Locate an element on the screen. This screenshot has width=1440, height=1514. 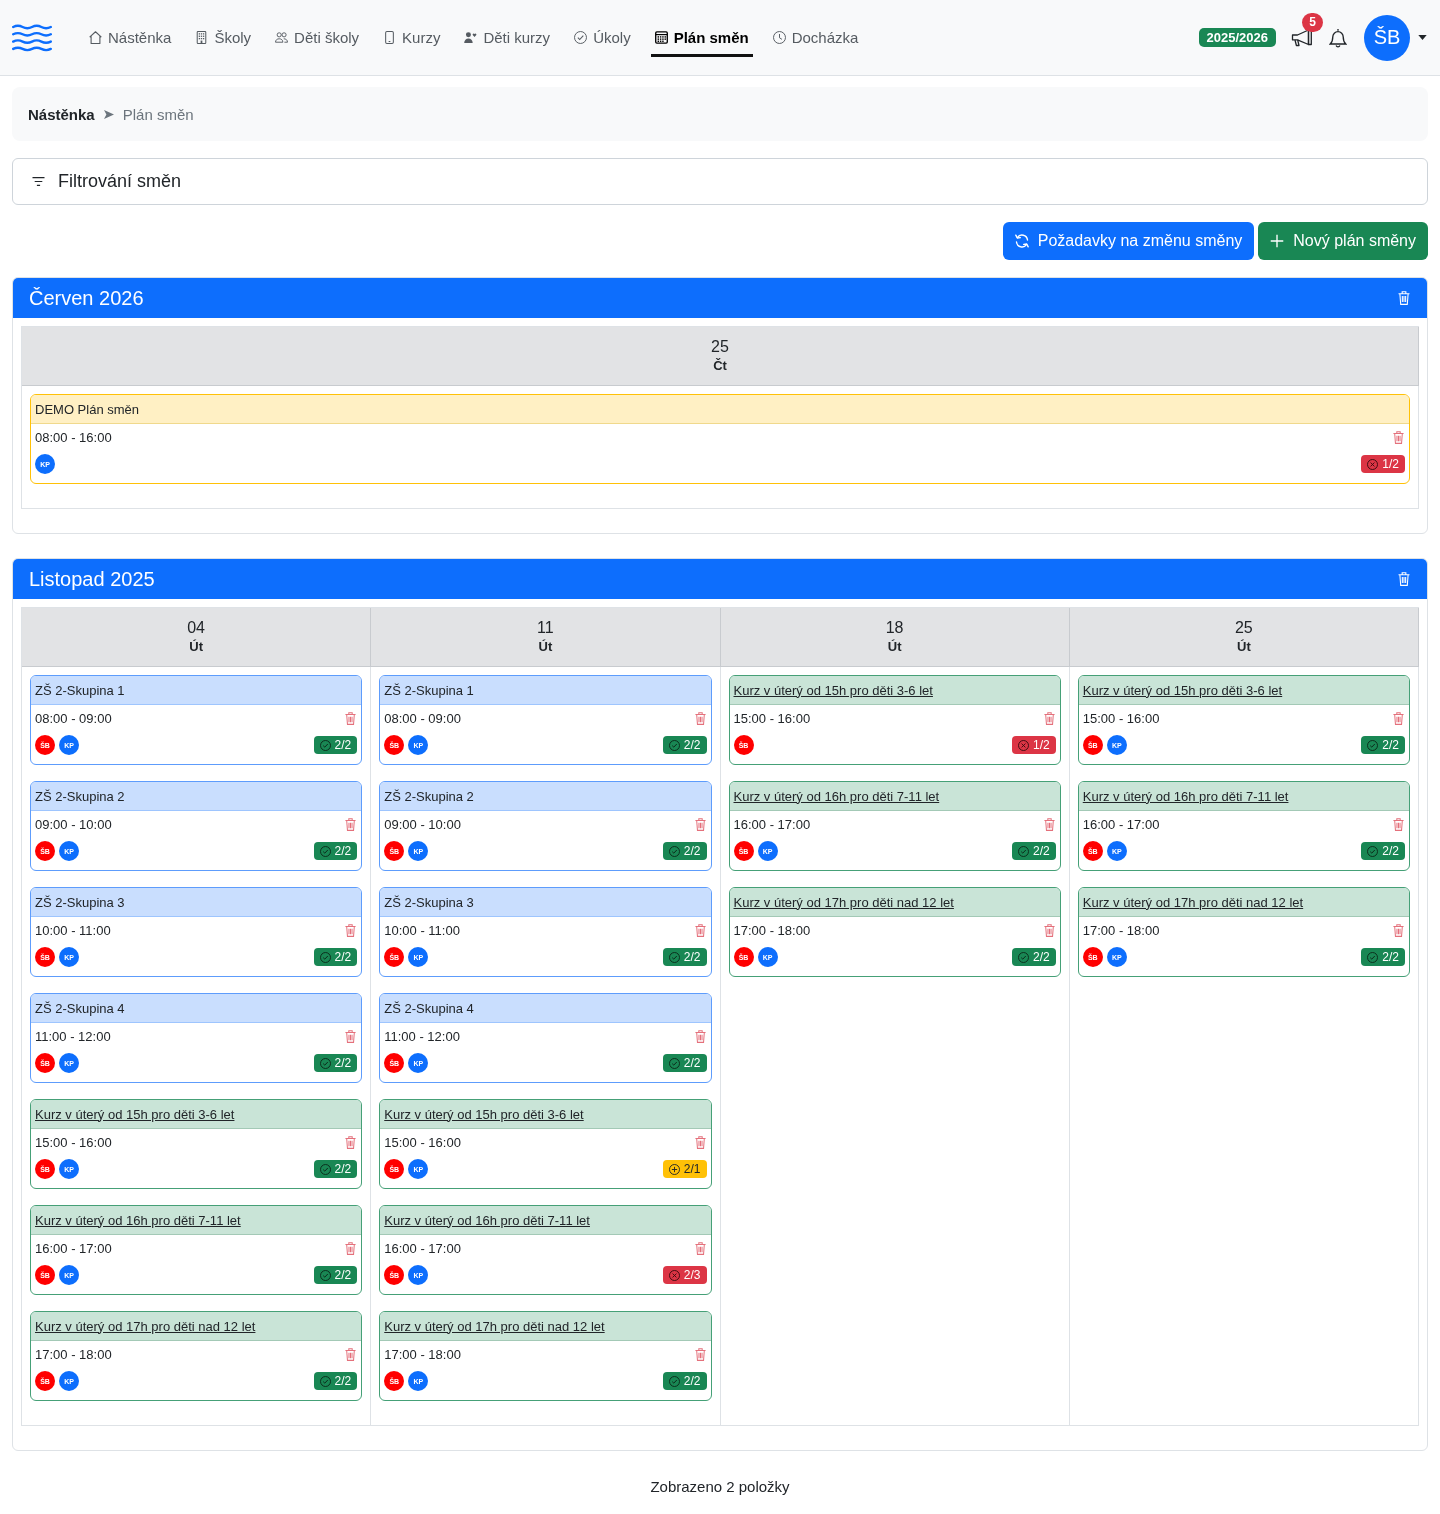
caret-icon is located at coordinates (1422, 37).